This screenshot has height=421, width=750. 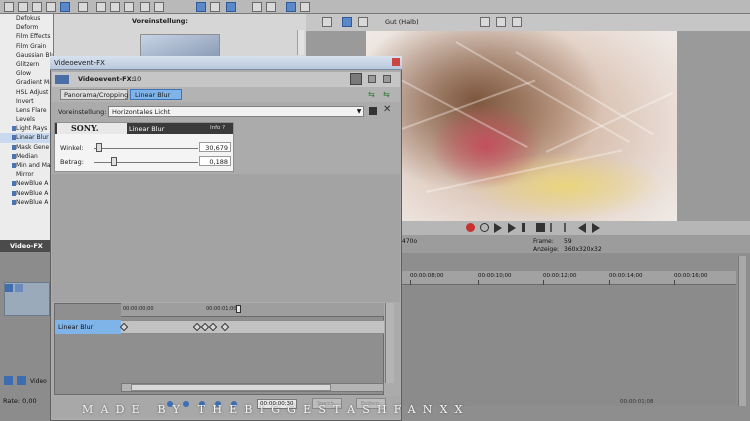 I want to click on paste-icon, so click(x=129, y=7).